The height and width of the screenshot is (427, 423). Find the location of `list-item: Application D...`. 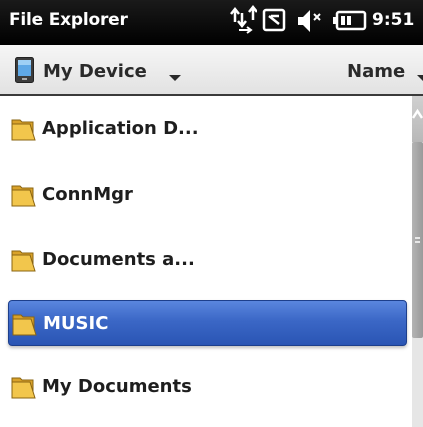

list-item: Application D... is located at coordinates (207, 129).